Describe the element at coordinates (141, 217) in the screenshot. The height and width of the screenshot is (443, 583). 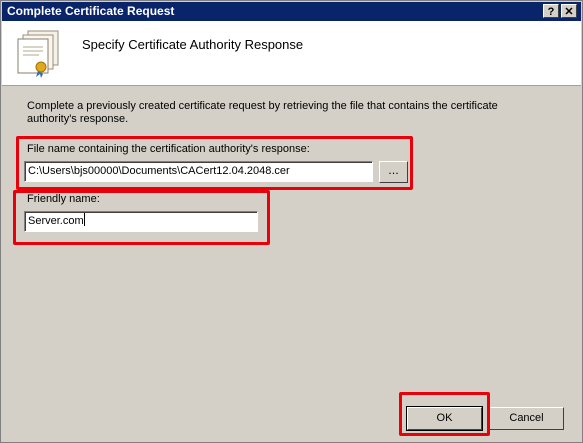
I see `friendly-name-highlight-box` at that location.